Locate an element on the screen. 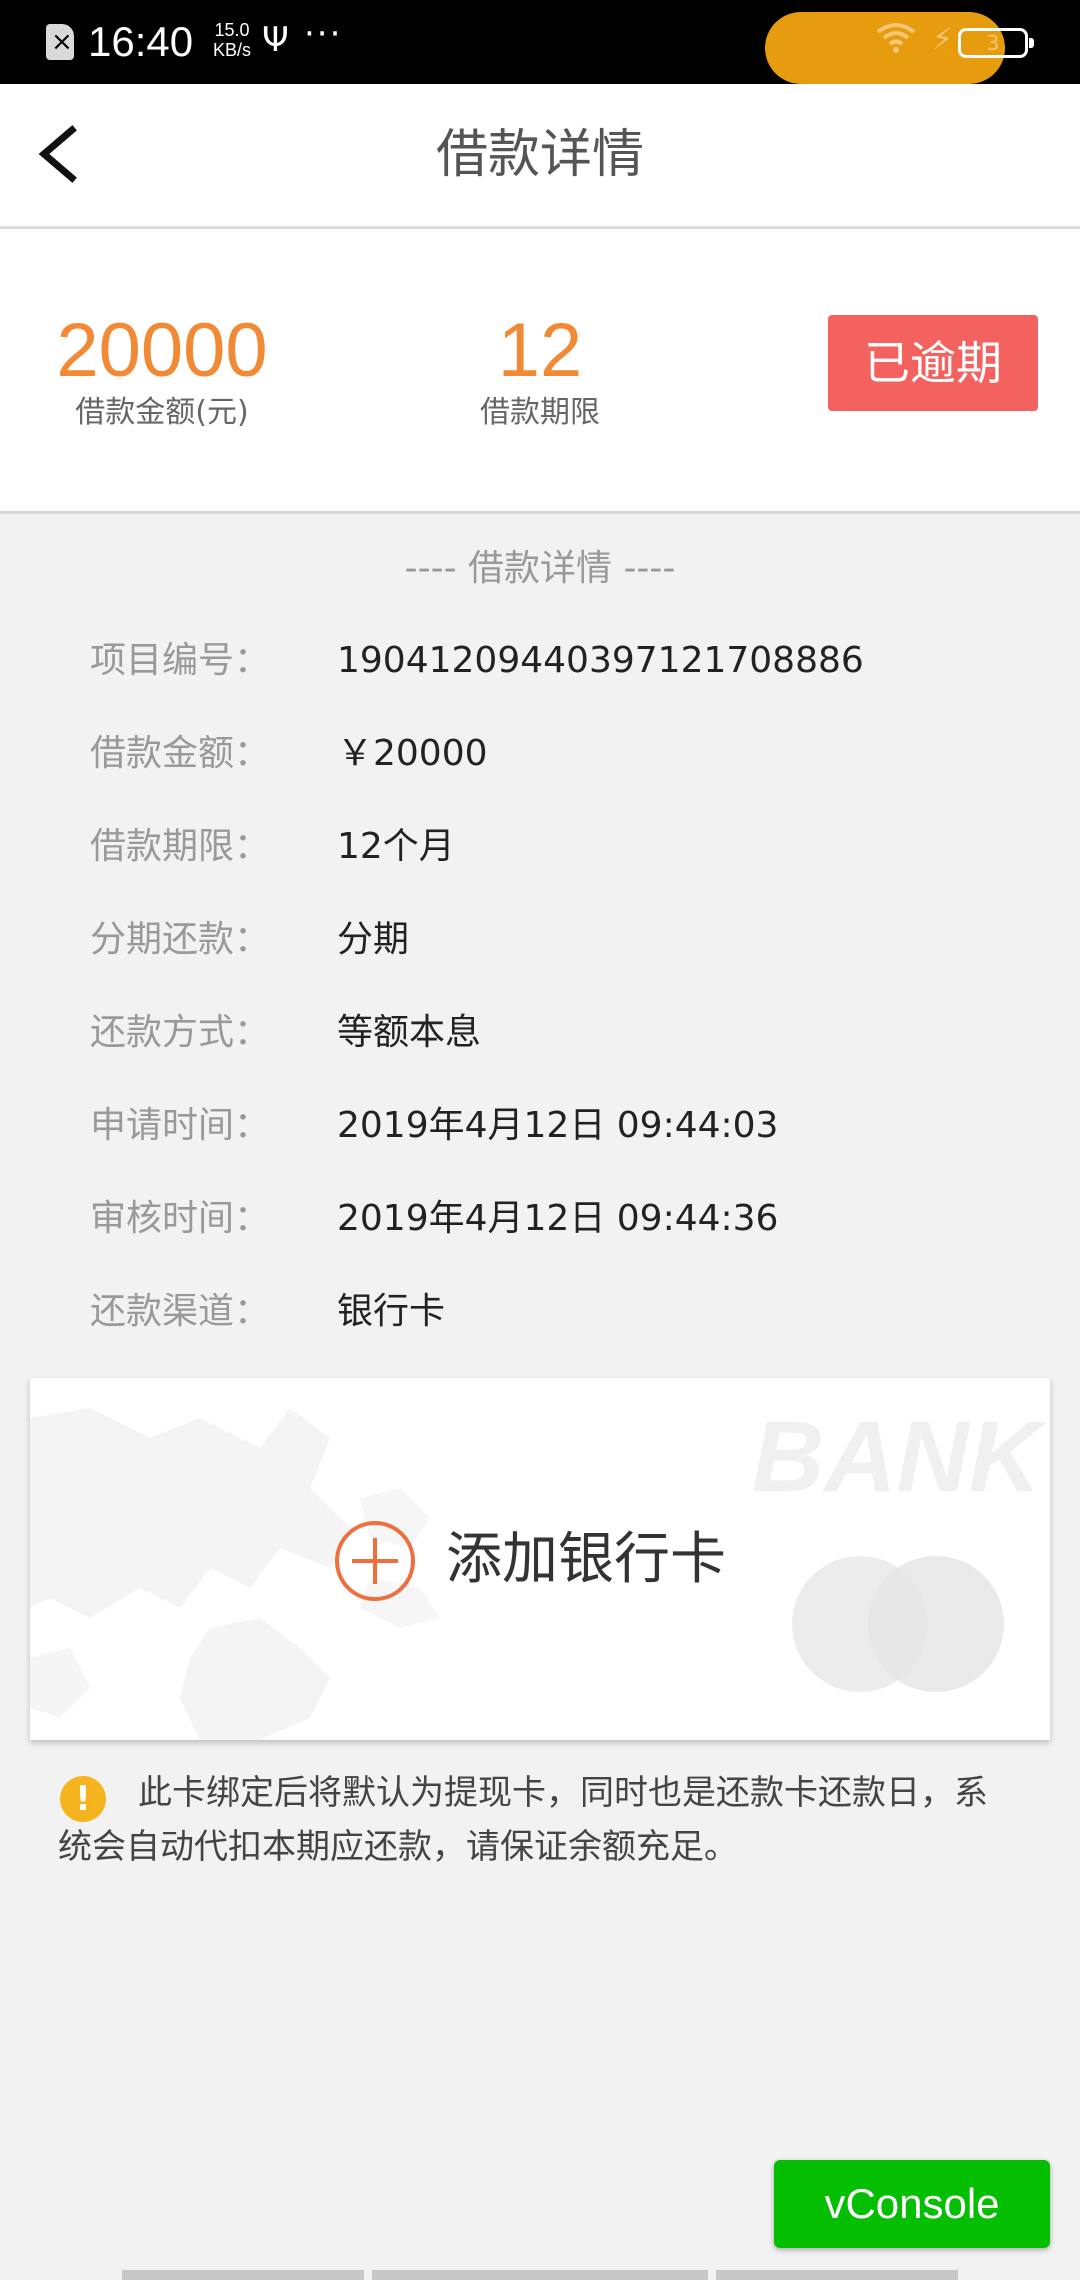 This screenshot has height=2280, width=1080. loan-term-label: 借款期限 is located at coordinates (540, 412).